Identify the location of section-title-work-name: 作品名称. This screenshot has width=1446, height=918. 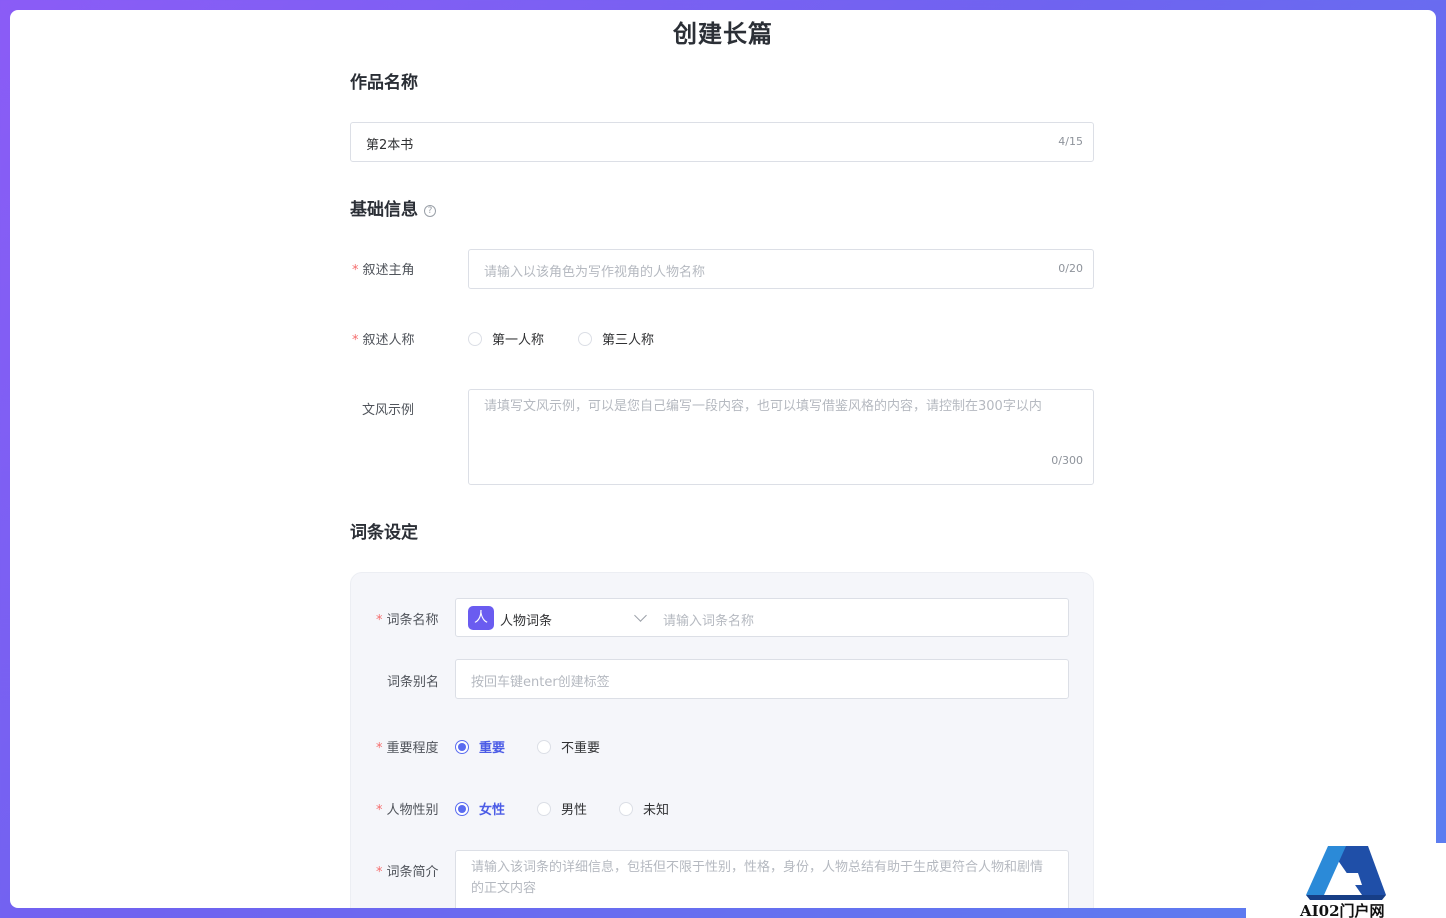
(384, 83).